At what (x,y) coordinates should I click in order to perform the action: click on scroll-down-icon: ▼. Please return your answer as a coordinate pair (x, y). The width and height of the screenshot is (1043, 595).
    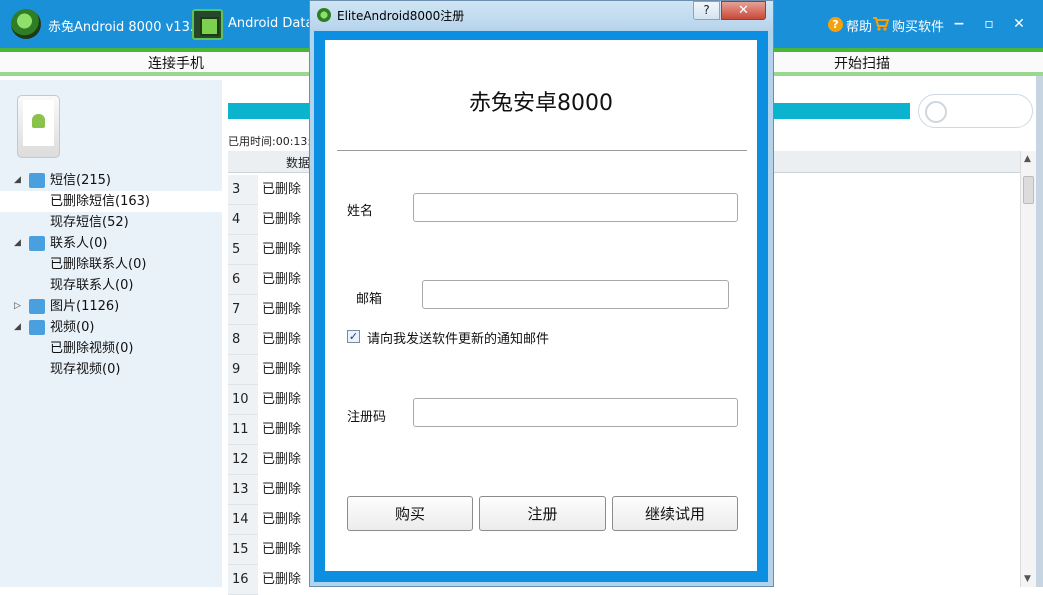
    Looking at the image, I should click on (1027, 579).